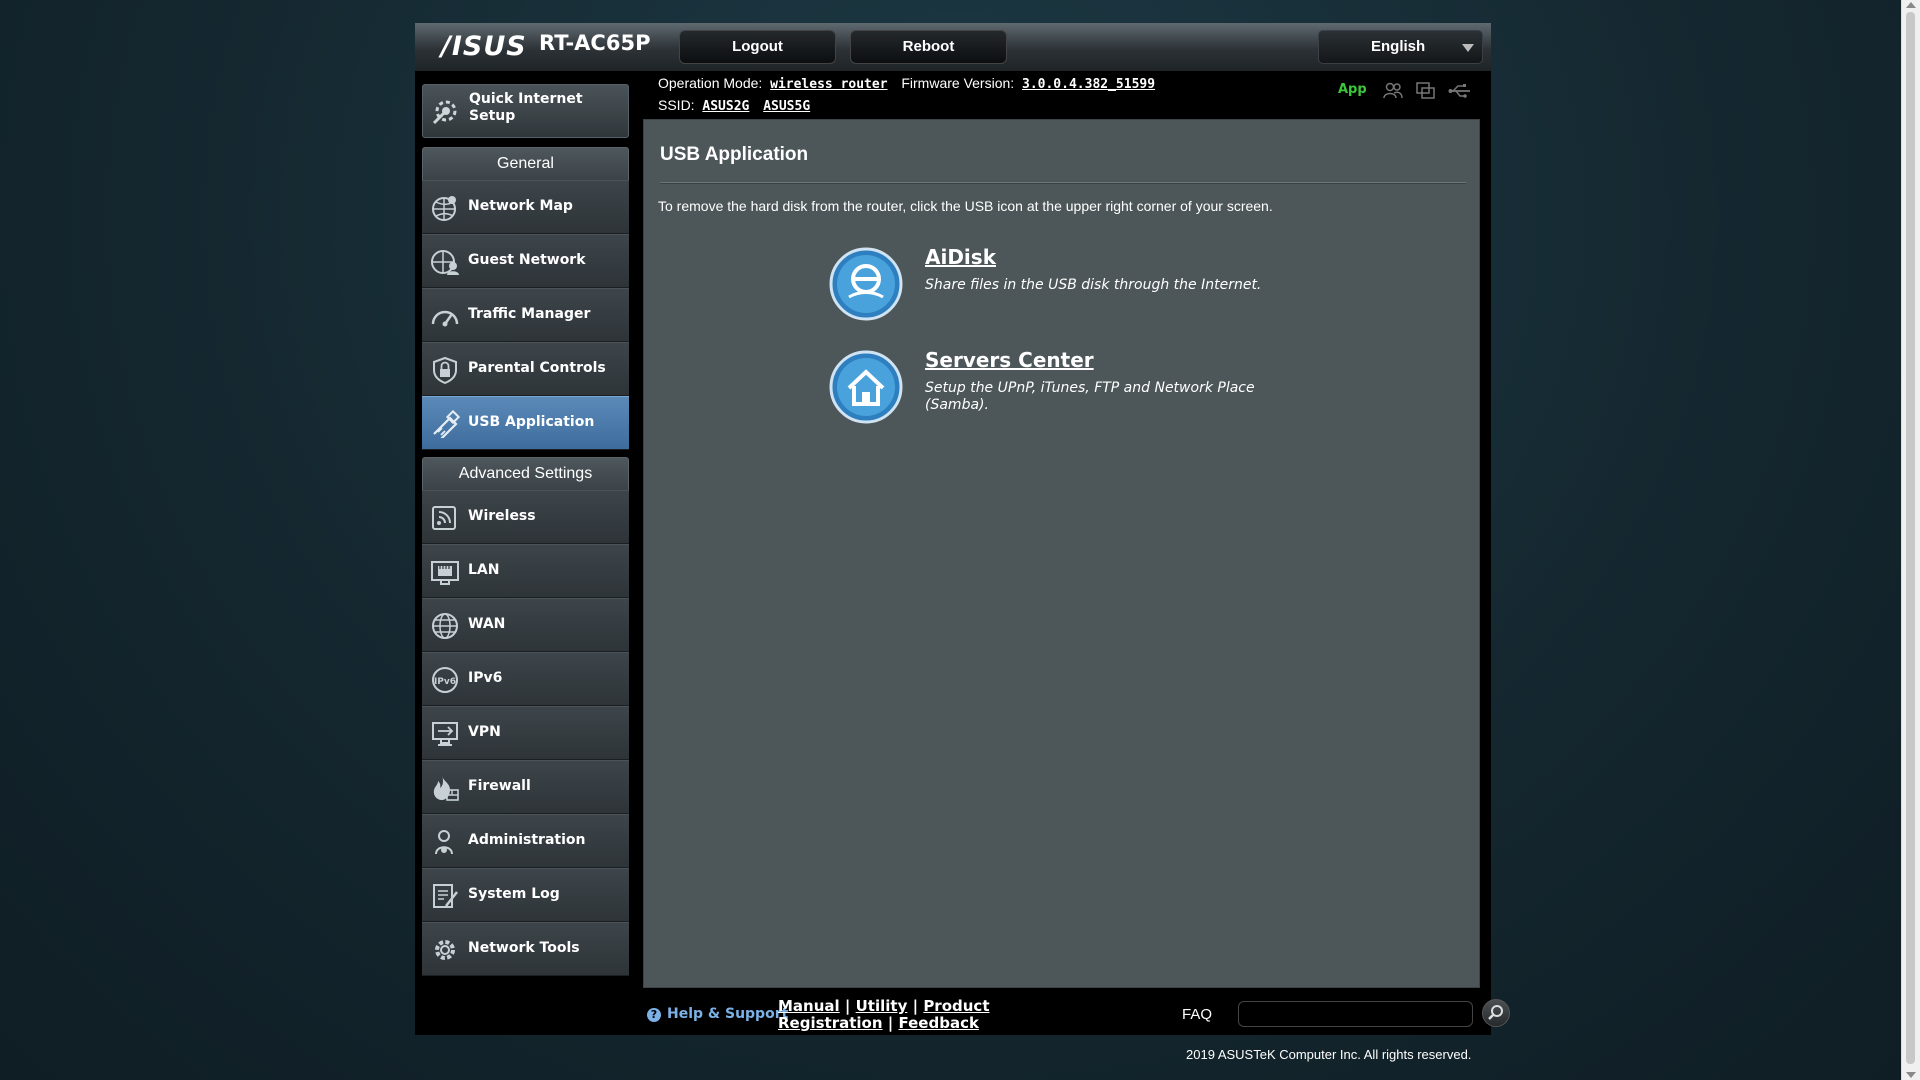 The width and height of the screenshot is (1920, 1080). What do you see at coordinates (484, 46) in the screenshot?
I see `asus-logo: /ISUS` at bounding box center [484, 46].